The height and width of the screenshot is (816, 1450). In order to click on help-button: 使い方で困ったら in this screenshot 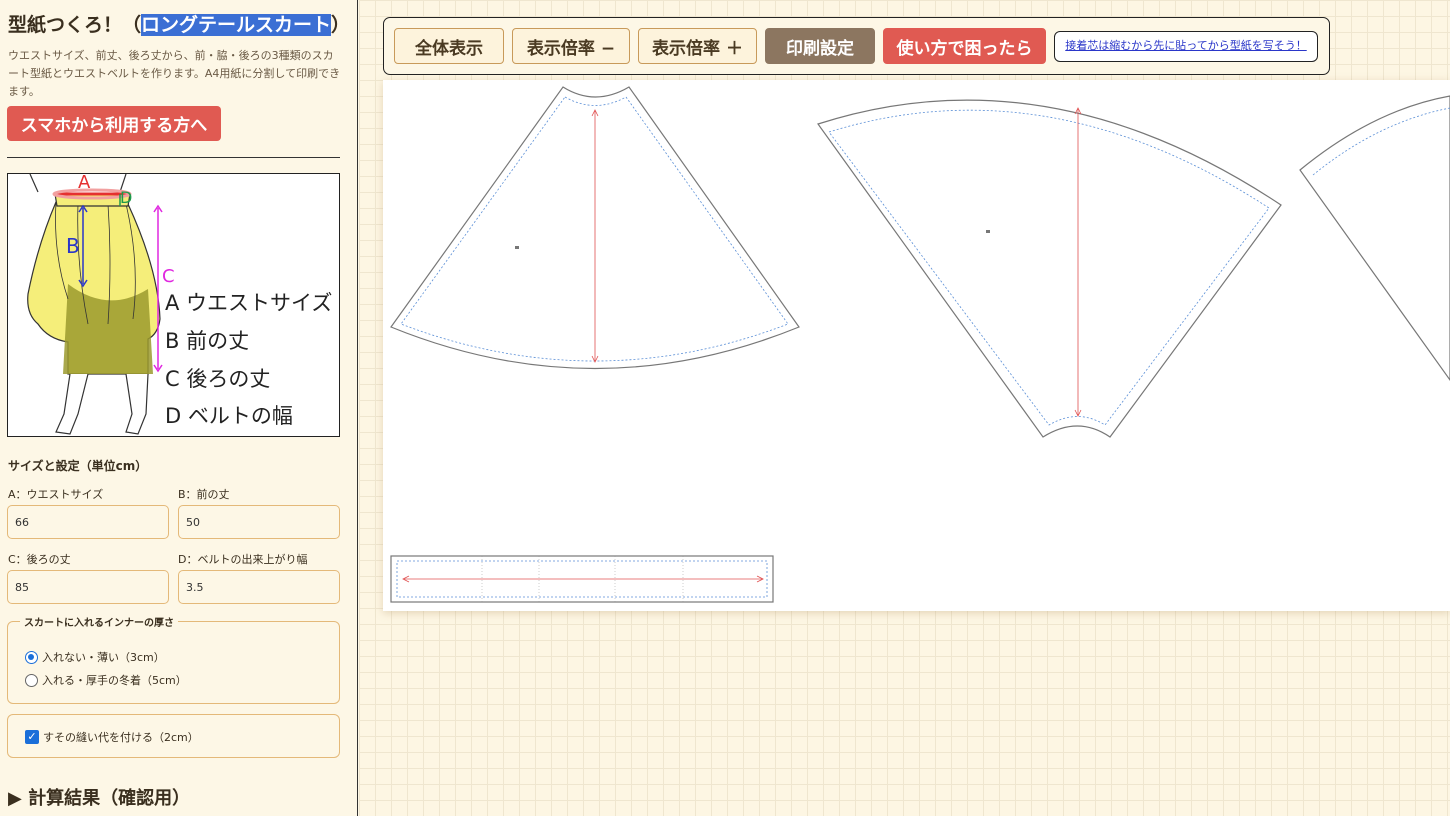, I will do `click(964, 46)`.